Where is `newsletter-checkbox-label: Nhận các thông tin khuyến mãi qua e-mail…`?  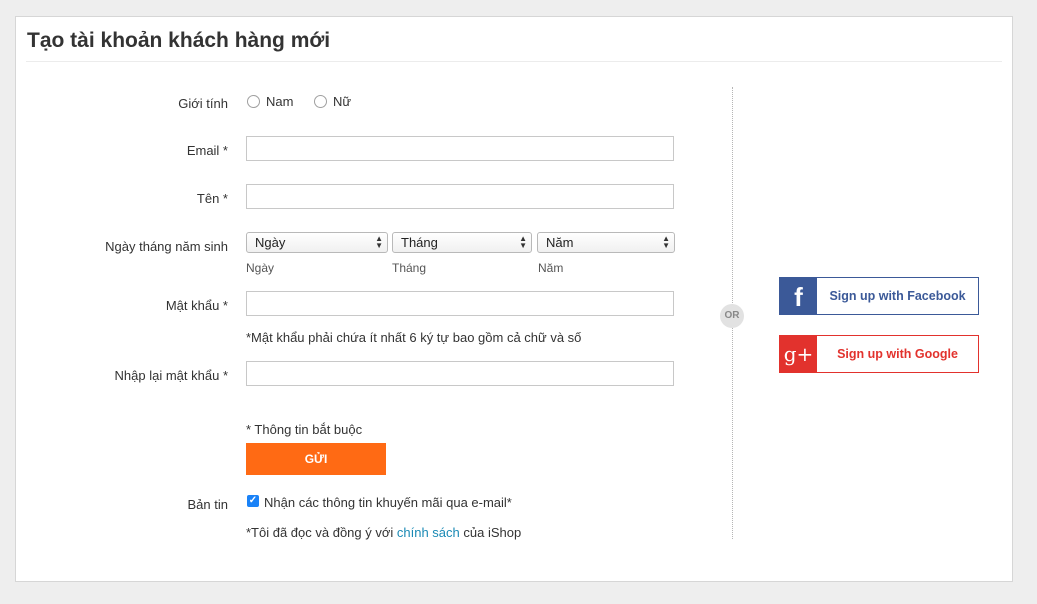
newsletter-checkbox-label: Nhận các thông tin khuyến mãi qua e-mail… is located at coordinates (388, 502).